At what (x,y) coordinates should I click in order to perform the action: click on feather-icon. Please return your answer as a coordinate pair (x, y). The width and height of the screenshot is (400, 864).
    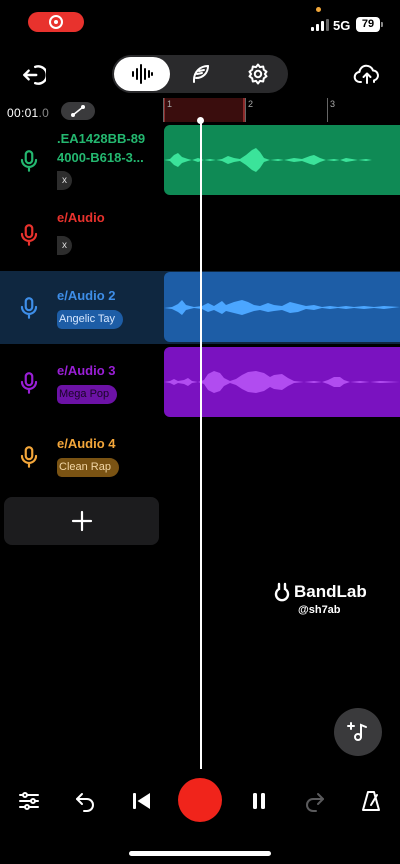
    Looking at the image, I should click on (200, 74).